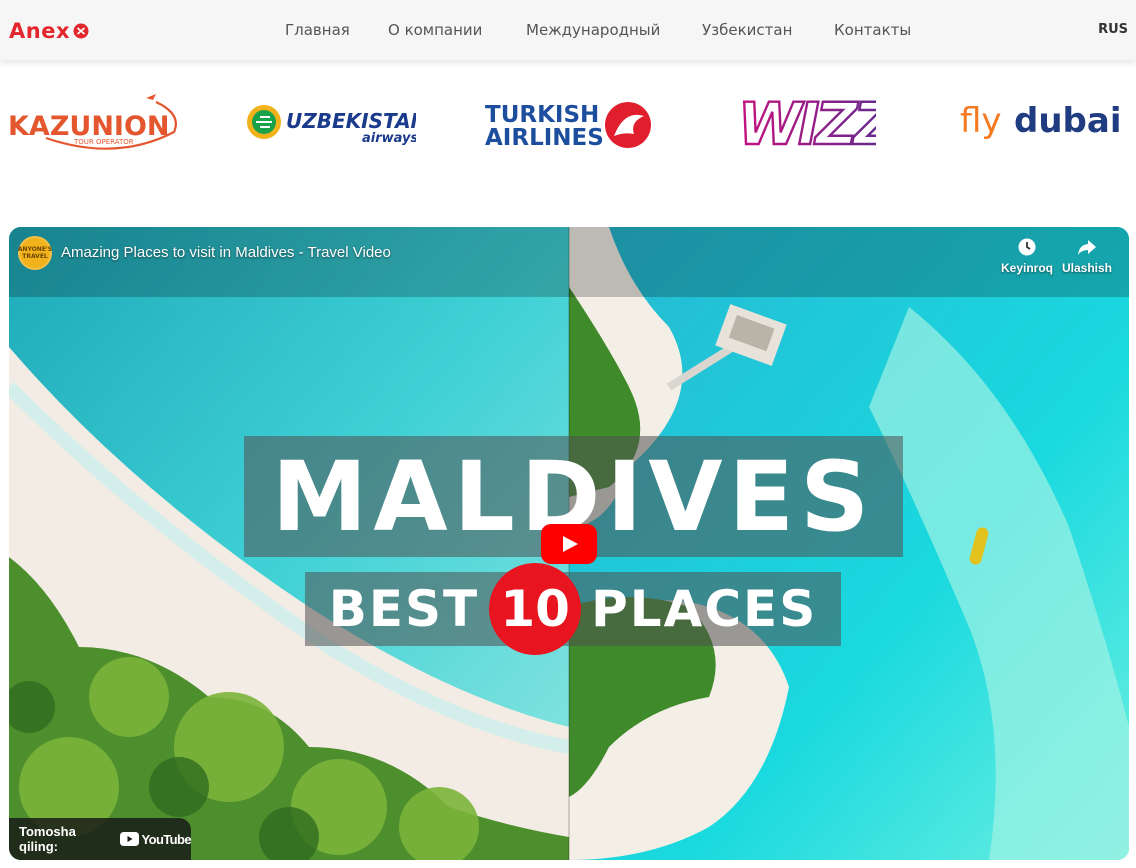  Describe the element at coordinates (47, 839) in the screenshot. I see `watch-on-label: Tomosha qiling:` at that location.